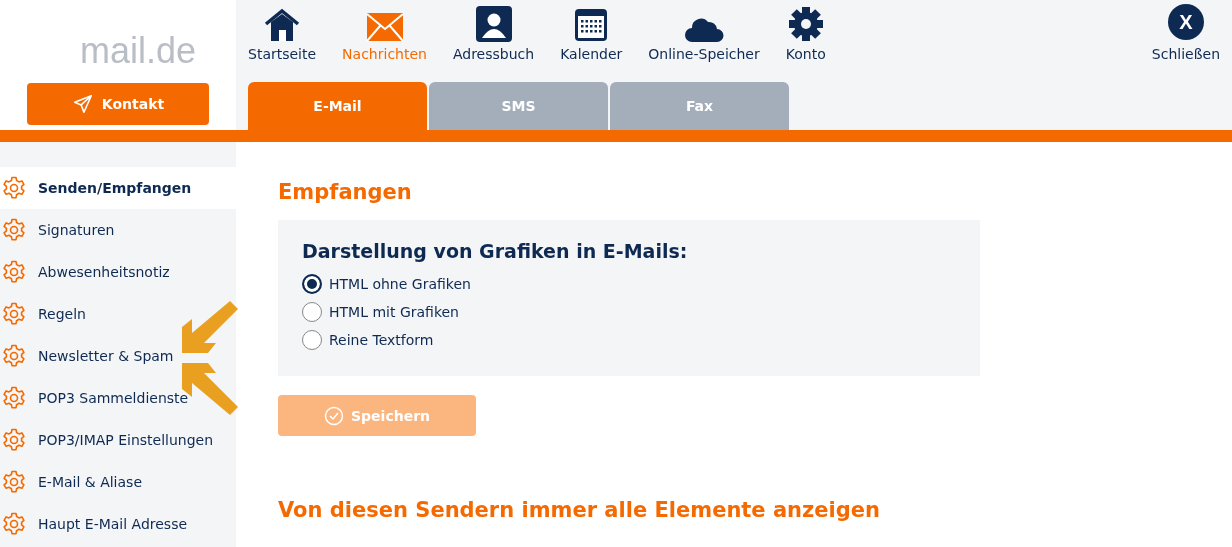 The height and width of the screenshot is (547, 1232). I want to click on nav-item: Kalender, so click(591, 33).